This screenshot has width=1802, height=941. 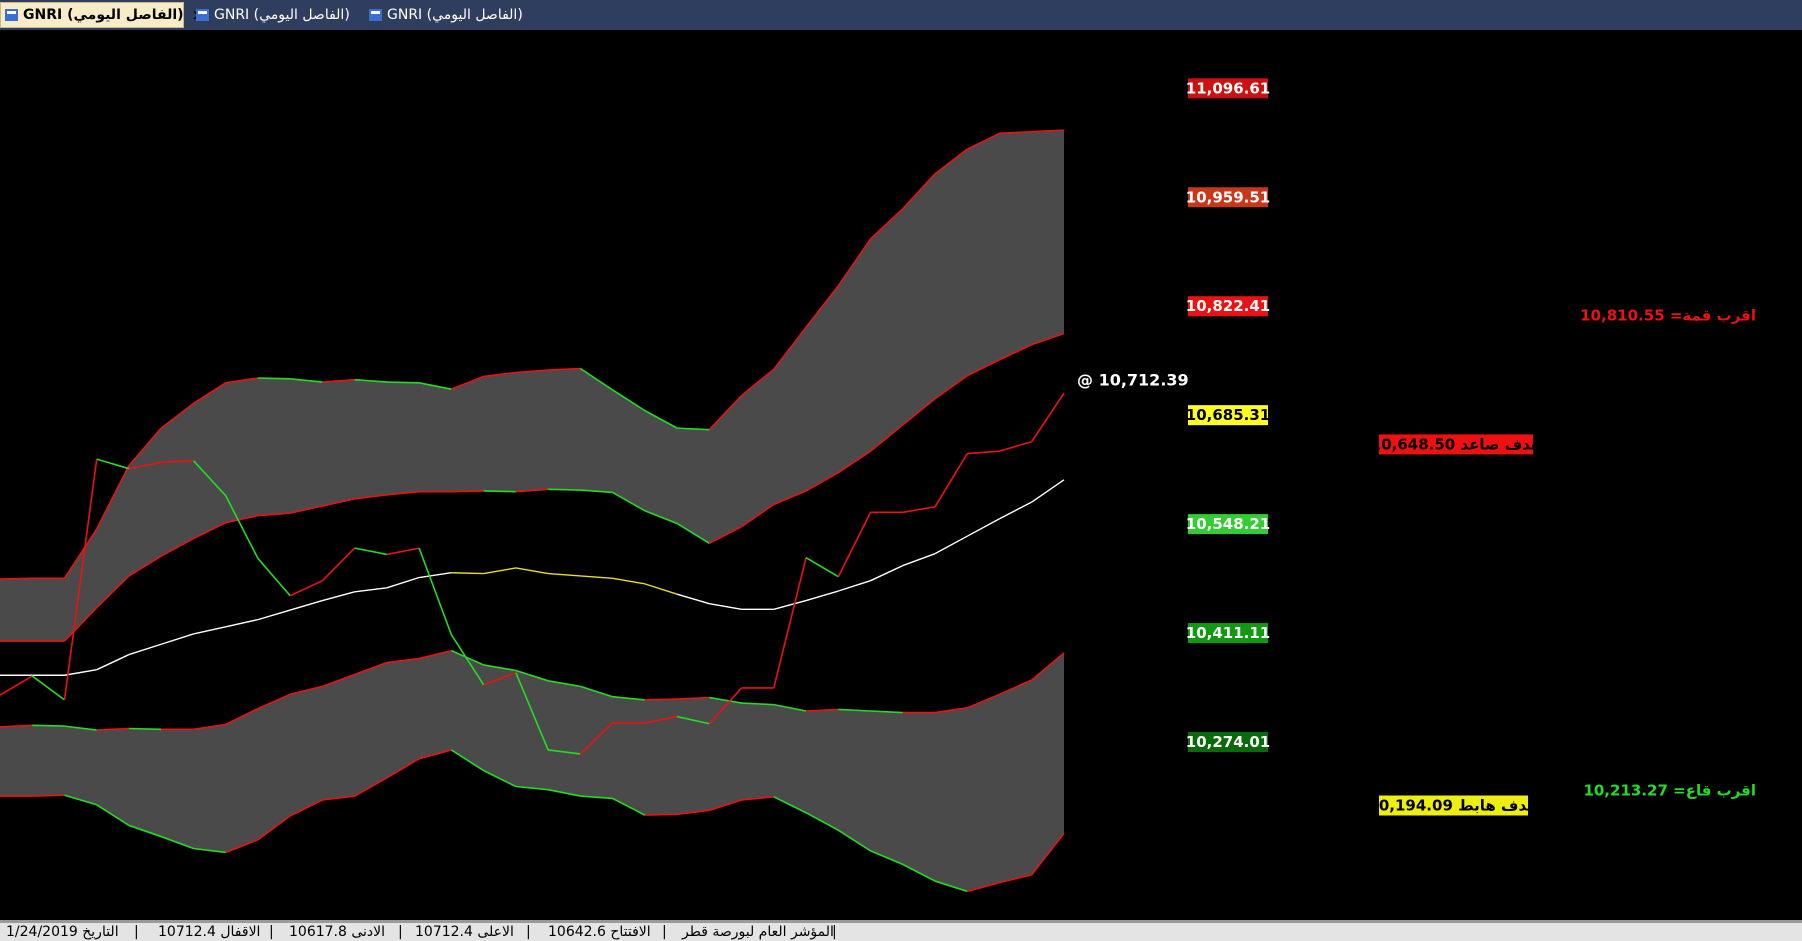 I want to click on price-level-label: 10,685.31, so click(x=1228, y=415).